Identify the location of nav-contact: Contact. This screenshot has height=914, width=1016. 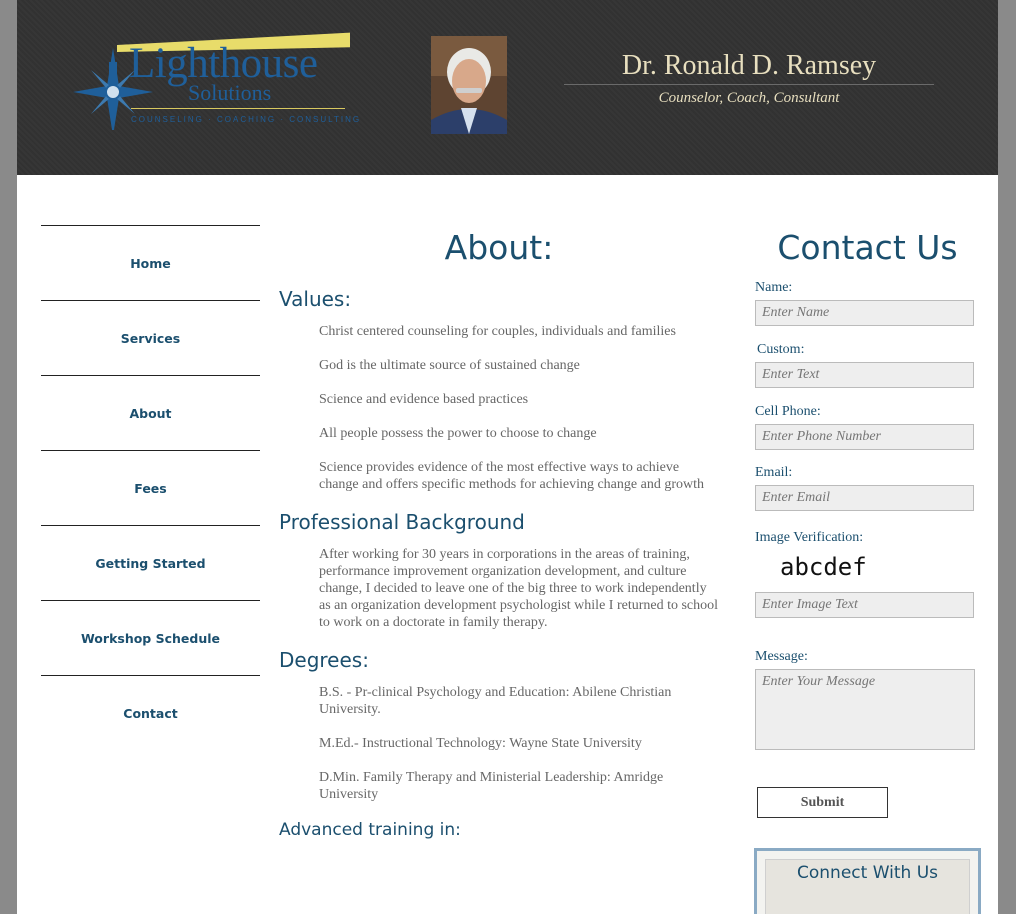
(150, 712).